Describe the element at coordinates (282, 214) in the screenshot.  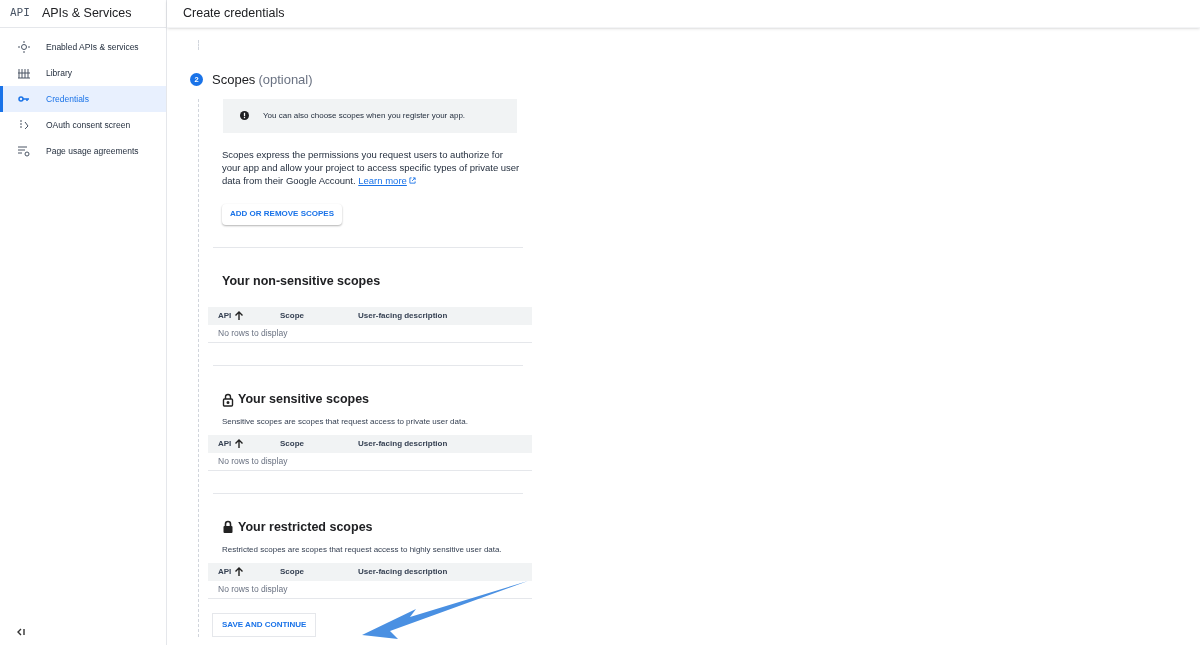
I see `add-remove-scopes-button: ADD OR REMOVE SCOPES` at that location.